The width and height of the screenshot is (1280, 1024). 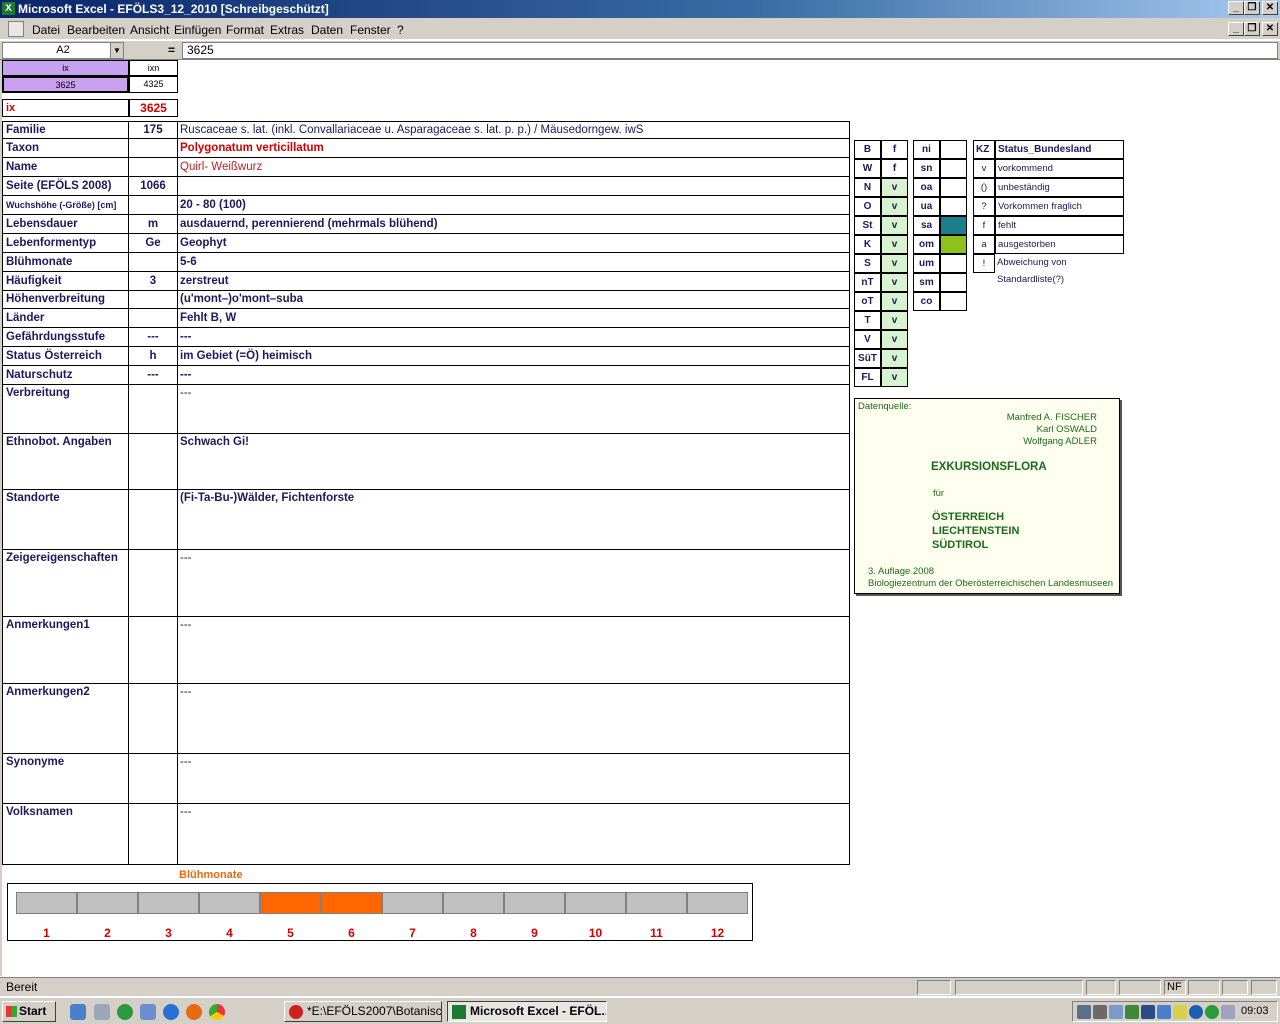 What do you see at coordinates (926, 263) in the screenshot?
I see `zone-code: um` at bounding box center [926, 263].